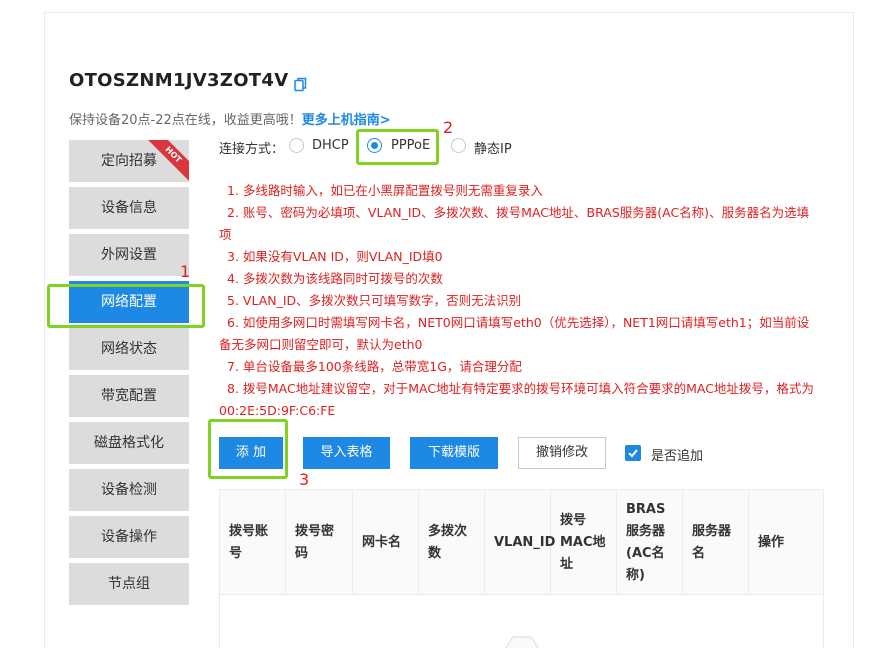 This screenshot has width=884, height=648. What do you see at coordinates (346, 120) in the screenshot?
I see `guide-link: 更多上机指南>` at bounding box center [346, 120].